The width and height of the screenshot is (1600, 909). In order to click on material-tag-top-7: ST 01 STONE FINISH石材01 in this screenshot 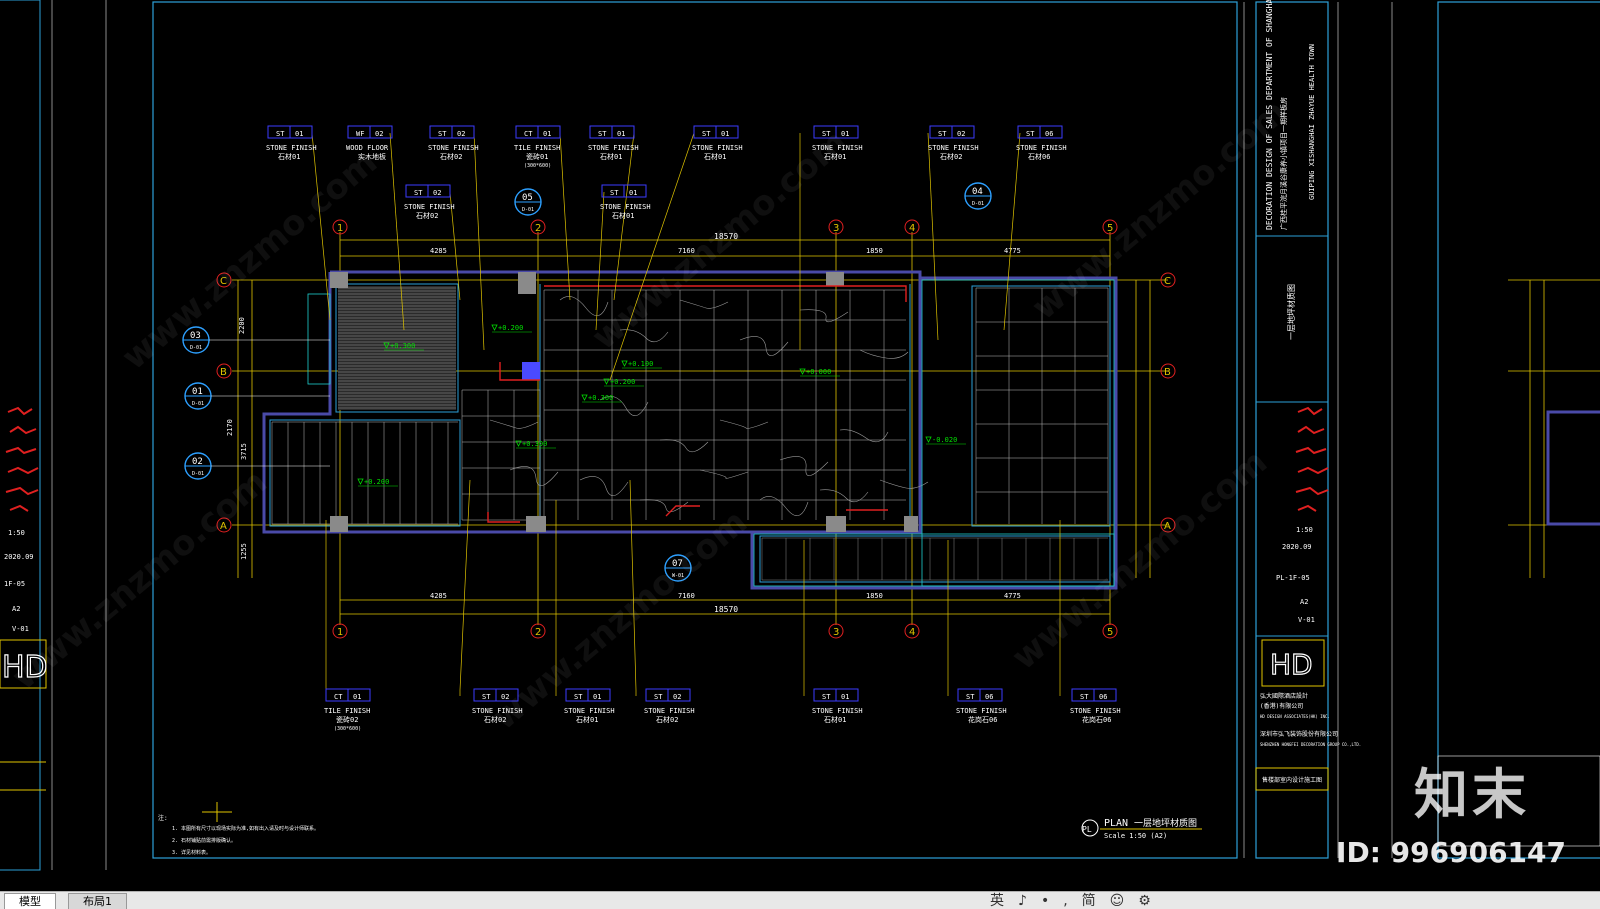, I will do `click(837, 143)`.